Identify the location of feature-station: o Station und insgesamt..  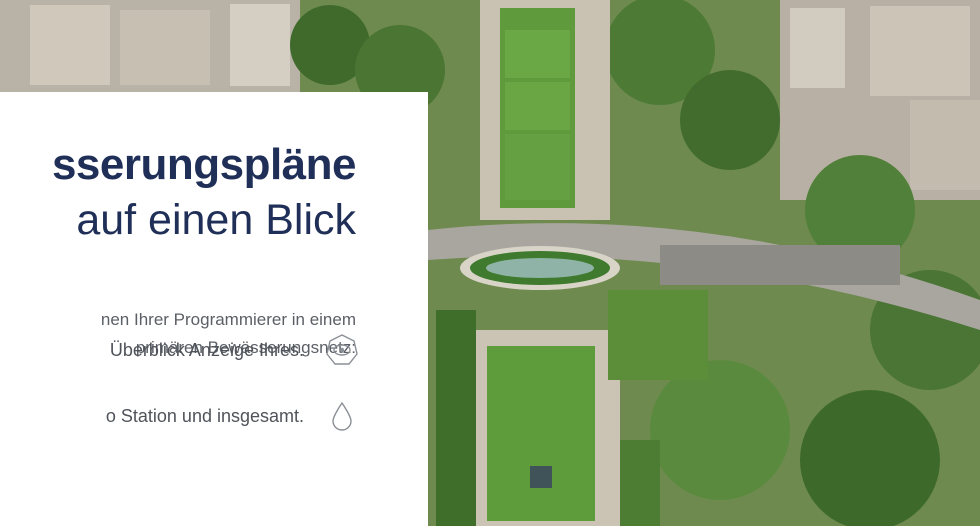
(230, 416).